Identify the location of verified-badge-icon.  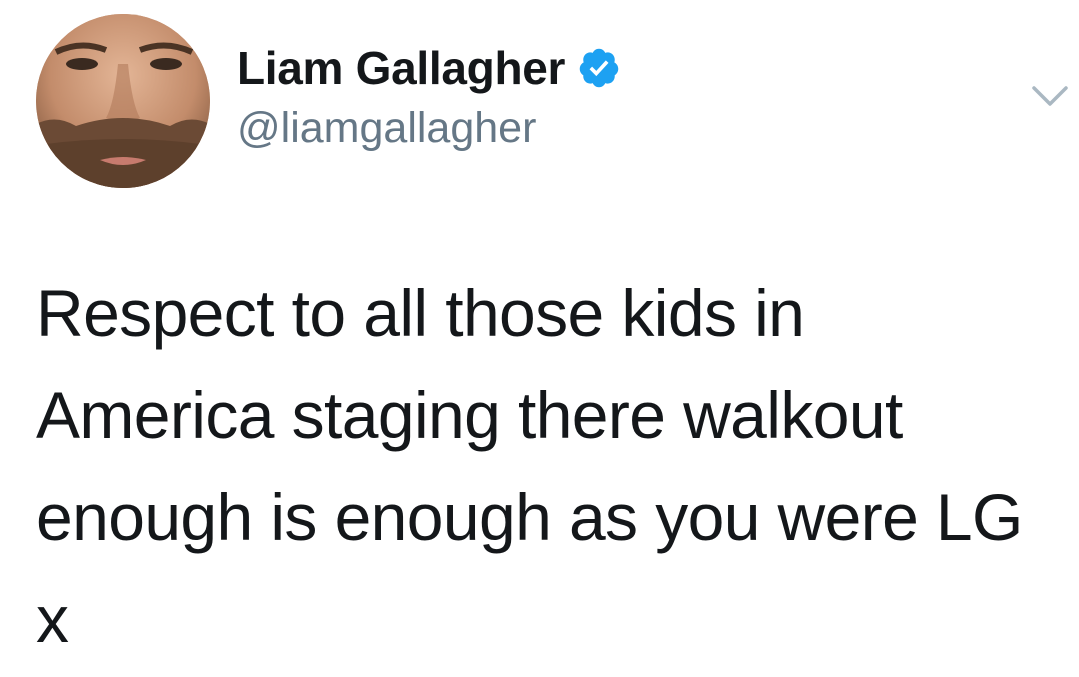
(599, 68).